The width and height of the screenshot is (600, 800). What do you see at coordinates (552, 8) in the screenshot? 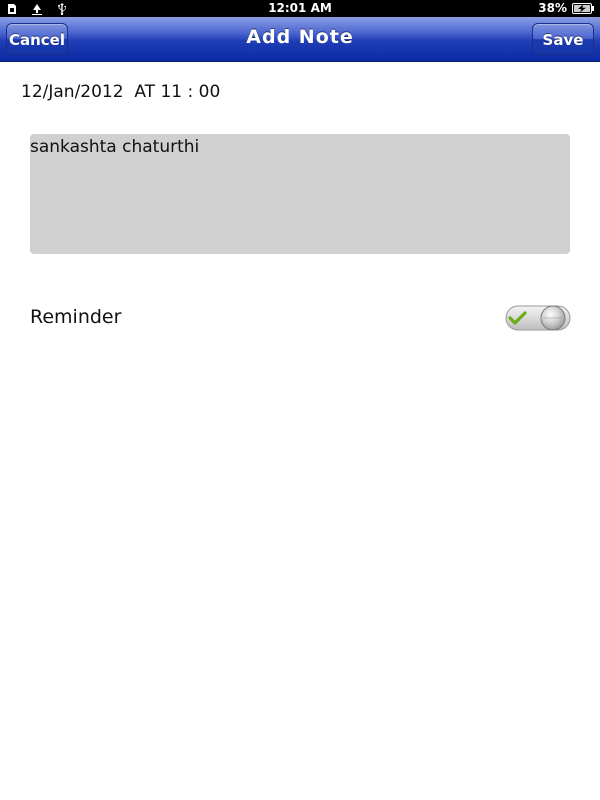
I see `battery-percent: 38%` at bounding box center [552, 8].